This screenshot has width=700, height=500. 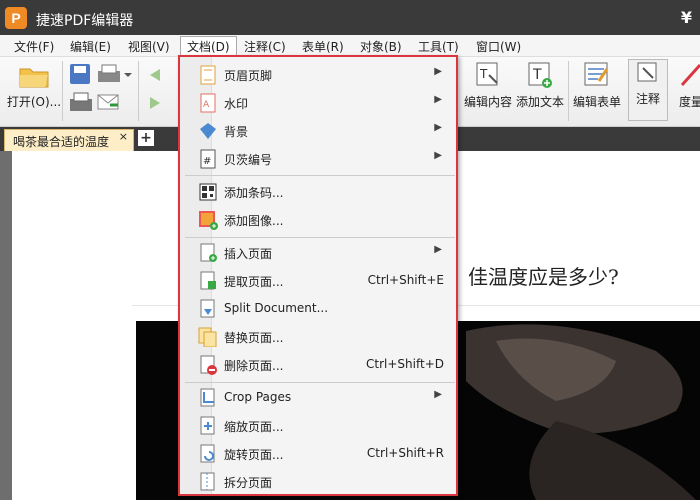 I want to click on menu-edit: 编辑(E), so click(x=90, y=46).